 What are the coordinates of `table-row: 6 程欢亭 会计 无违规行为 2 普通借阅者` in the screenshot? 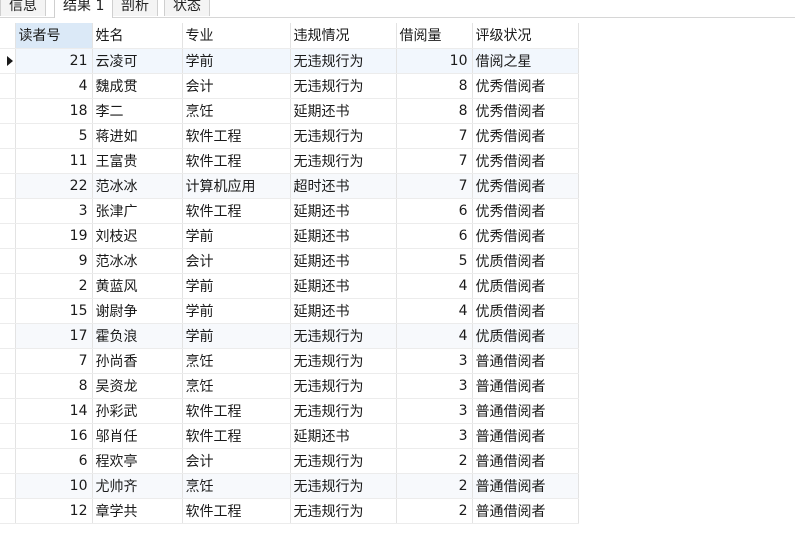 It's located at (289, 461).